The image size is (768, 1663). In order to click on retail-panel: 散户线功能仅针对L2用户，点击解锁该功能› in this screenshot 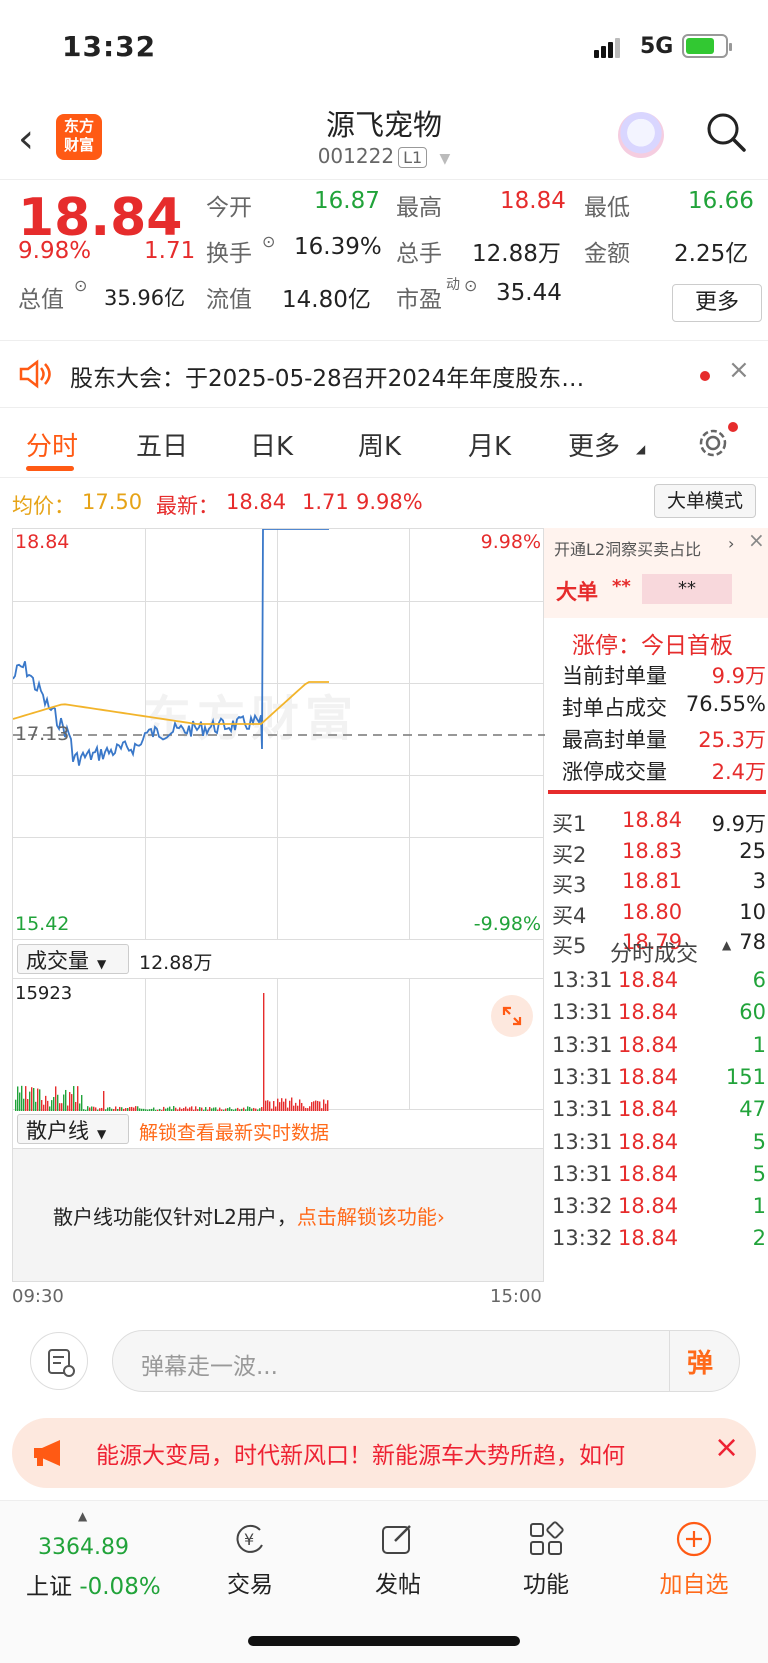, I will do `click(278, 1215)`.